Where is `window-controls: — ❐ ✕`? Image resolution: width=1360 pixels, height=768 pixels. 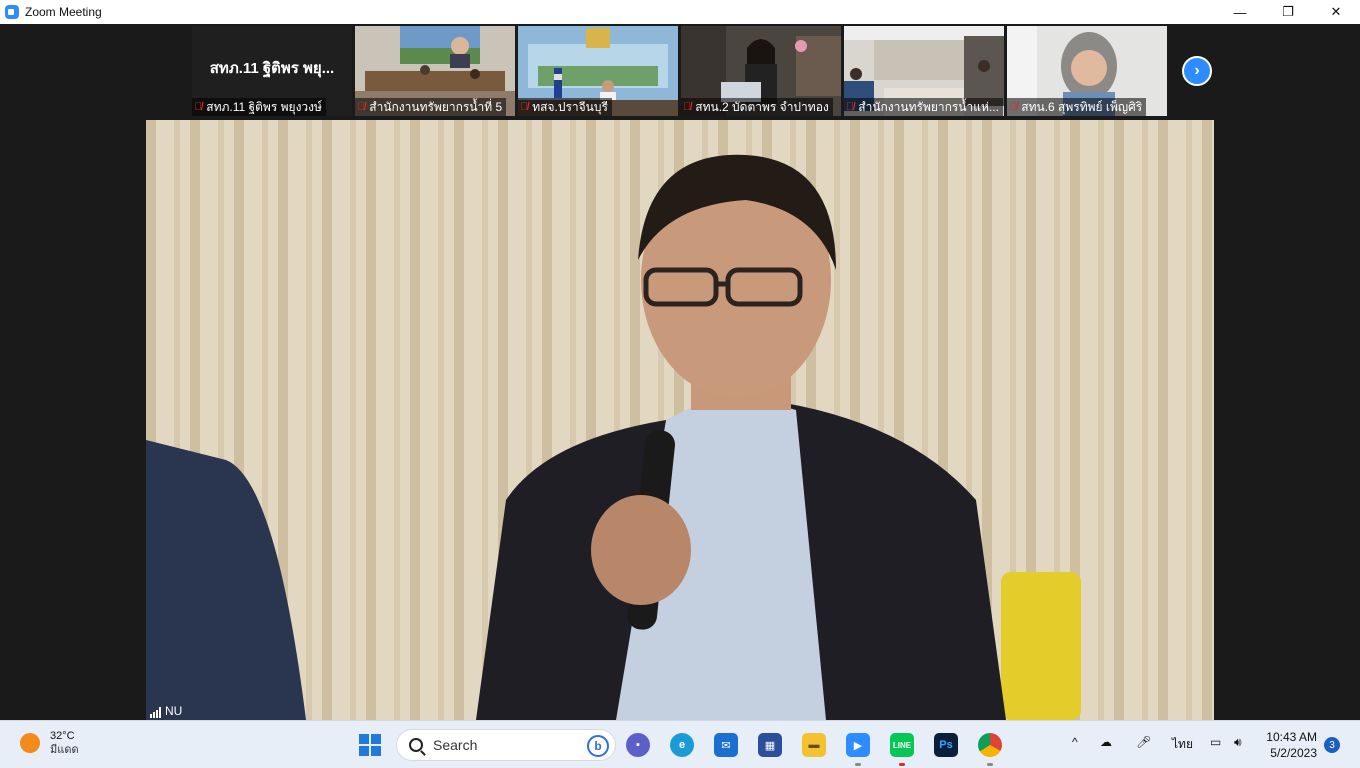 window-controls: — ❐ ✕ is located at coordinates (1288, 12).